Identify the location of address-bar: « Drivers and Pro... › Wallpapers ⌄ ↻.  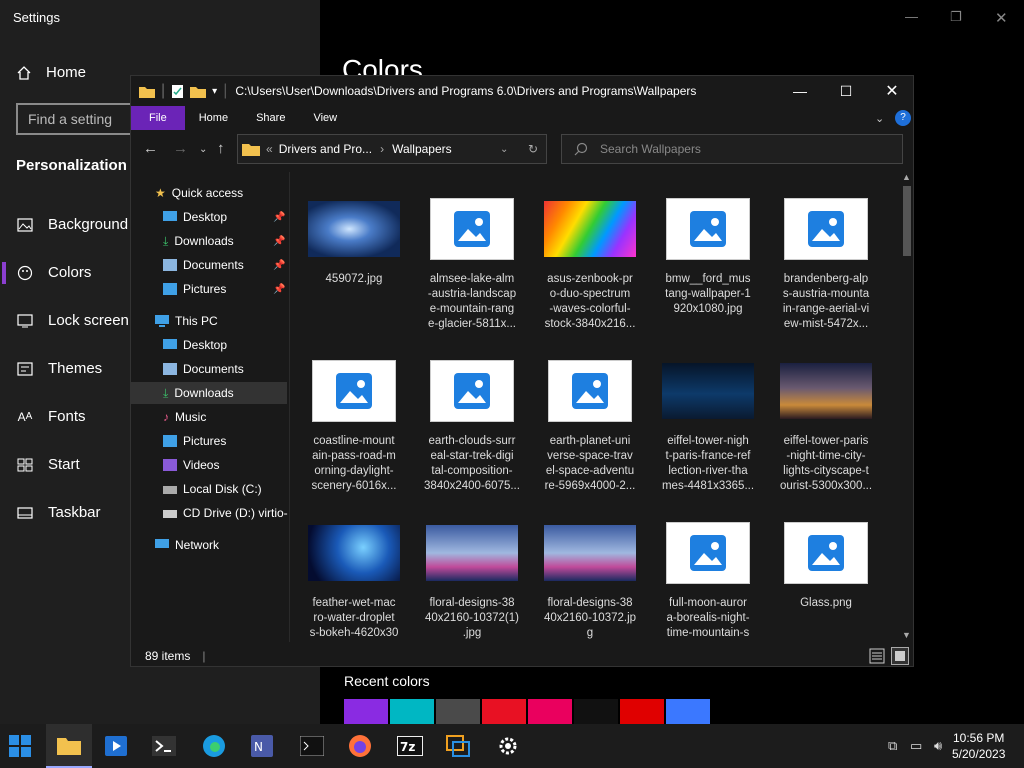
(392, 149).